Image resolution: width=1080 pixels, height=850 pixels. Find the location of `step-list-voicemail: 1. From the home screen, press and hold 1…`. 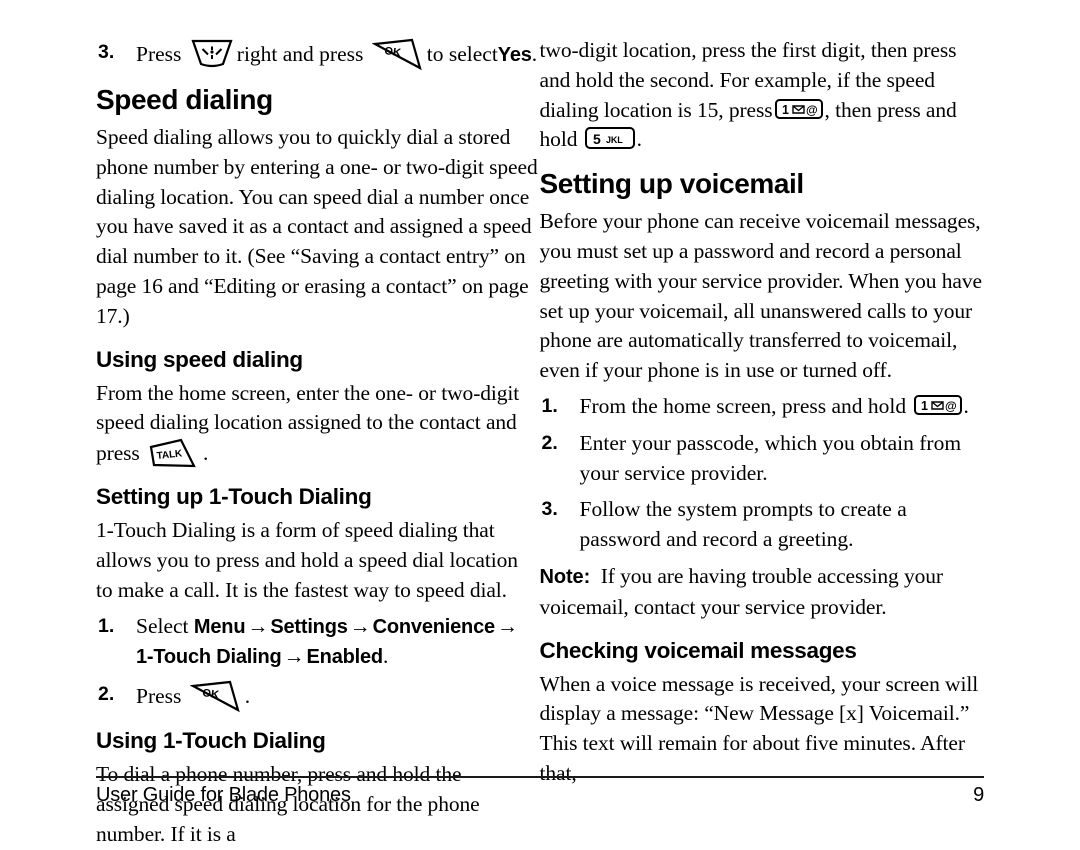

step-list-voicemail: 1. From the home screen, press and hold 1… is located at coordinates (764, 473).